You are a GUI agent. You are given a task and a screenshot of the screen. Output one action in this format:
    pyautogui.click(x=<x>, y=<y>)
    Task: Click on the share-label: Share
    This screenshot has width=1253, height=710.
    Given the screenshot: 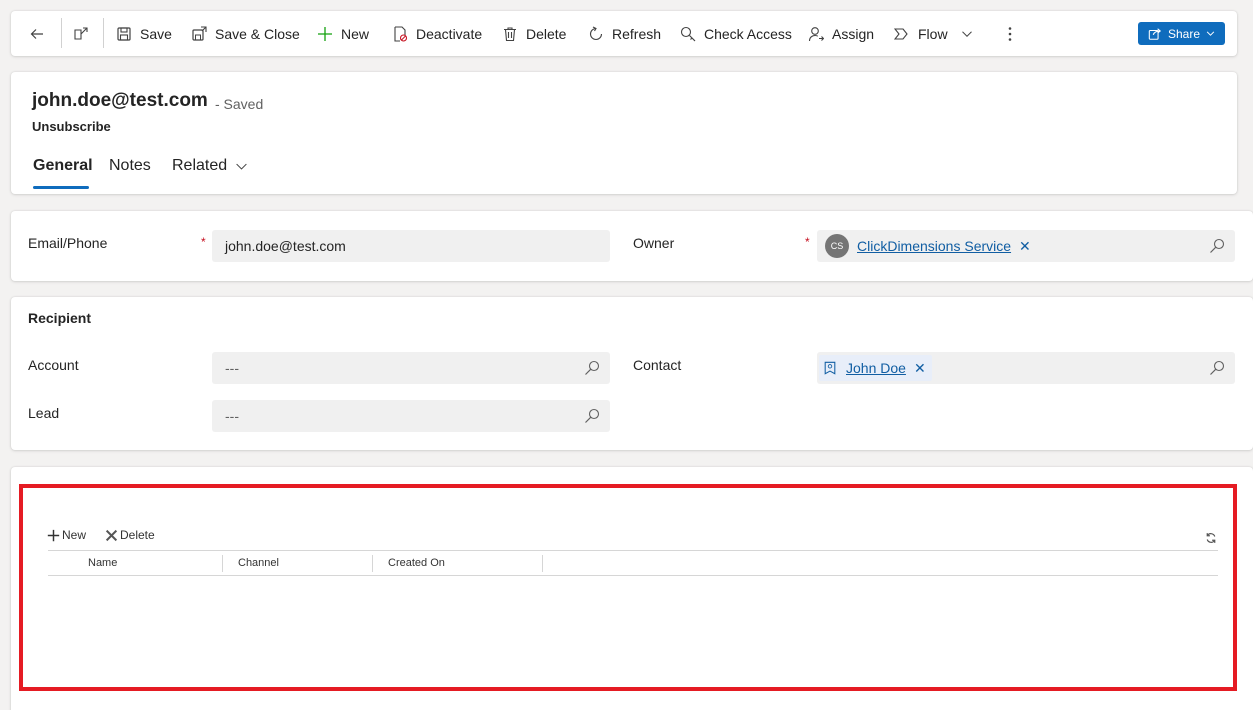 What is the action you would take?
    pyautogui.click(x=1184, y=33)
    